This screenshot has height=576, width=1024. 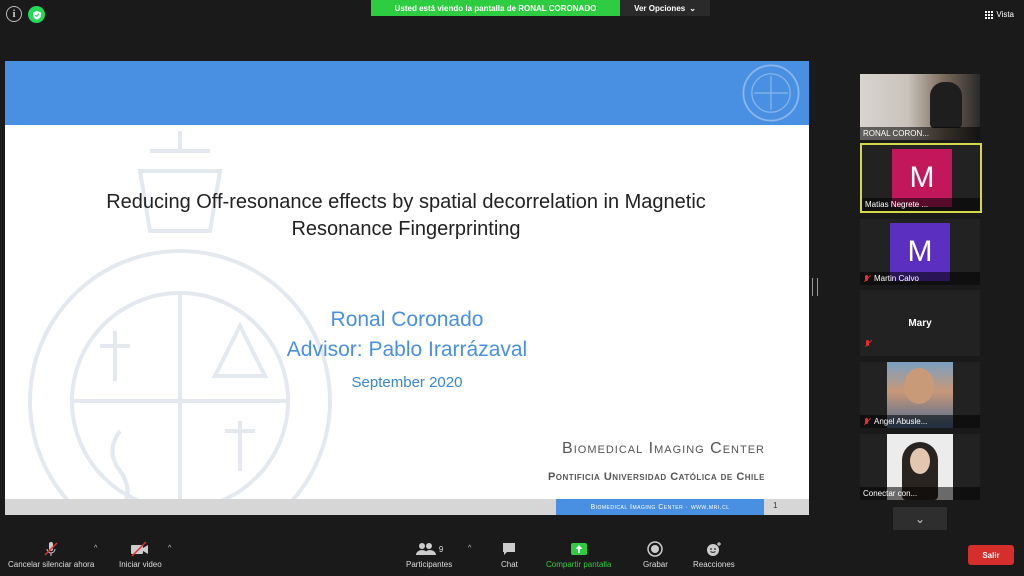 What do you see at coordinates (1005, 14) in the screenshot?
I see `view-label: Vista` at bounding box center [1005, 14].